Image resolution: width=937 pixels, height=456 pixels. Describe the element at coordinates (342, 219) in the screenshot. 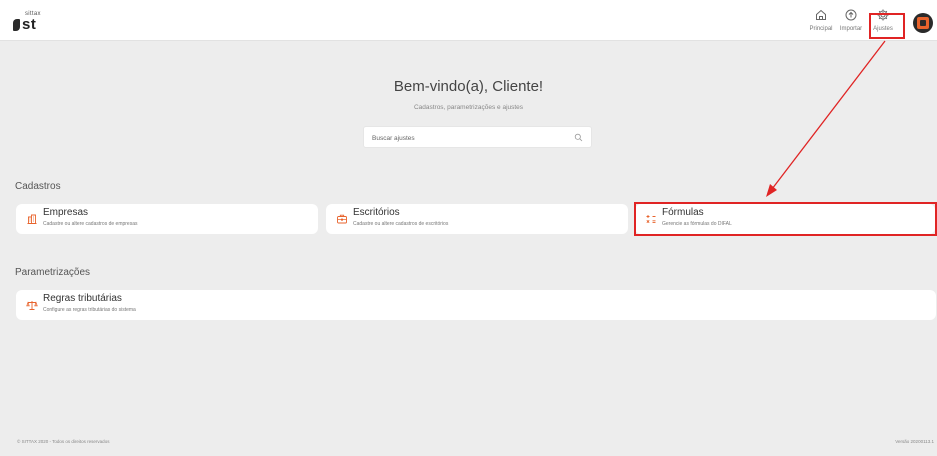

I see `briefcase-icon` at that location.